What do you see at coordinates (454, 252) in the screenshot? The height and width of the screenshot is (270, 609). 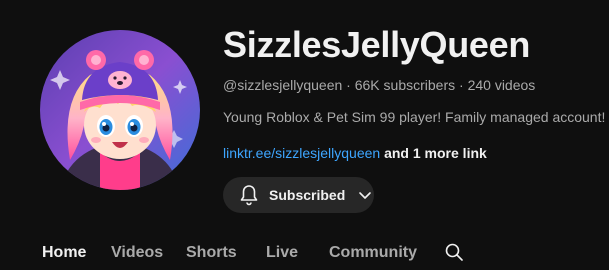 I see `search-icon` at bounding box center [454, 252].